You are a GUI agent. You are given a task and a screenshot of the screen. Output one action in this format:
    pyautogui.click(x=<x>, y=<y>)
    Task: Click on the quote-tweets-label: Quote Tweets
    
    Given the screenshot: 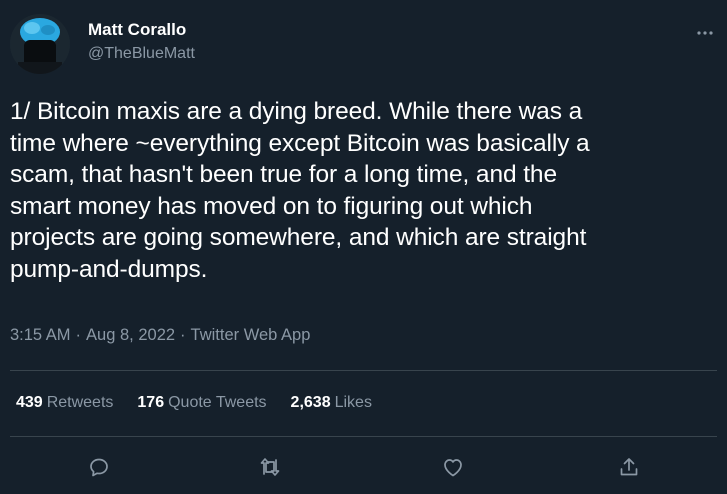 What is the action you would take?
    pyautogui.click(x=217, y=402)
    